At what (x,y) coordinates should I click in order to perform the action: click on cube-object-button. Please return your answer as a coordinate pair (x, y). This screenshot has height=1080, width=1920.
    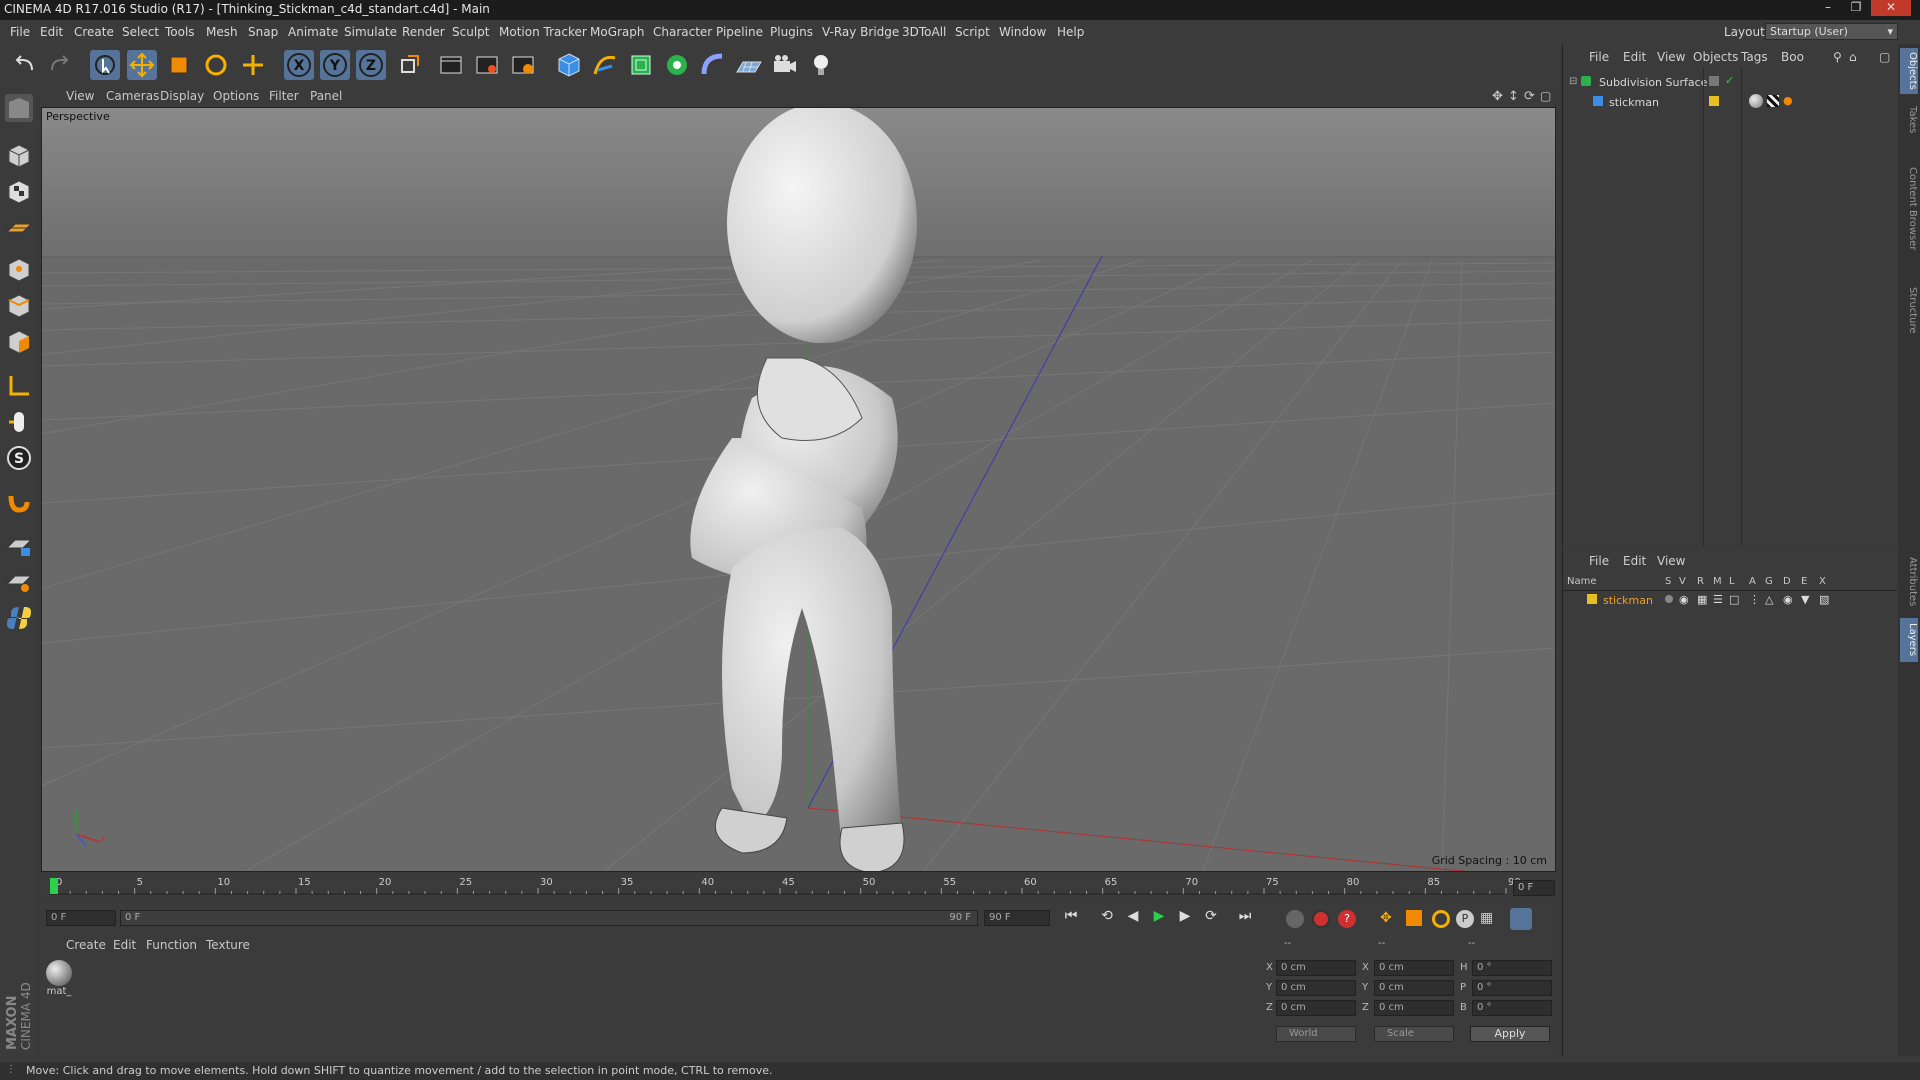
    Looking at the image, I should click on (569, 65).